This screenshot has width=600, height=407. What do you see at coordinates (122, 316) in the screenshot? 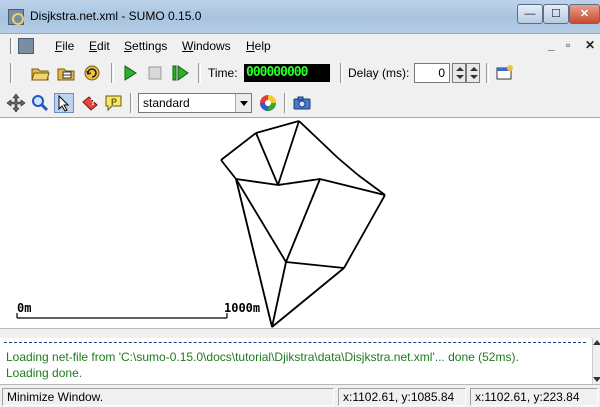
I see `scale-bar` at bounding box center [122, 316].